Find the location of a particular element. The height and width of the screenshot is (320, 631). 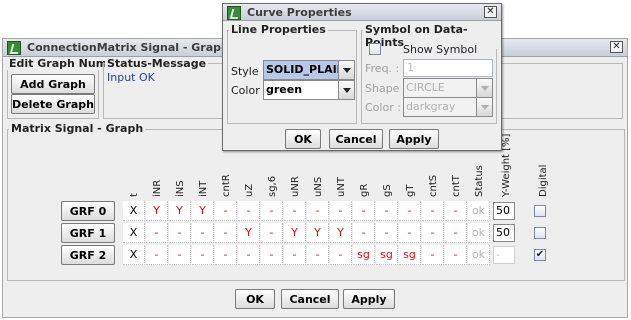

dialog-titlebar: Curve Properties ✕ is located at coordinates (362, 12).